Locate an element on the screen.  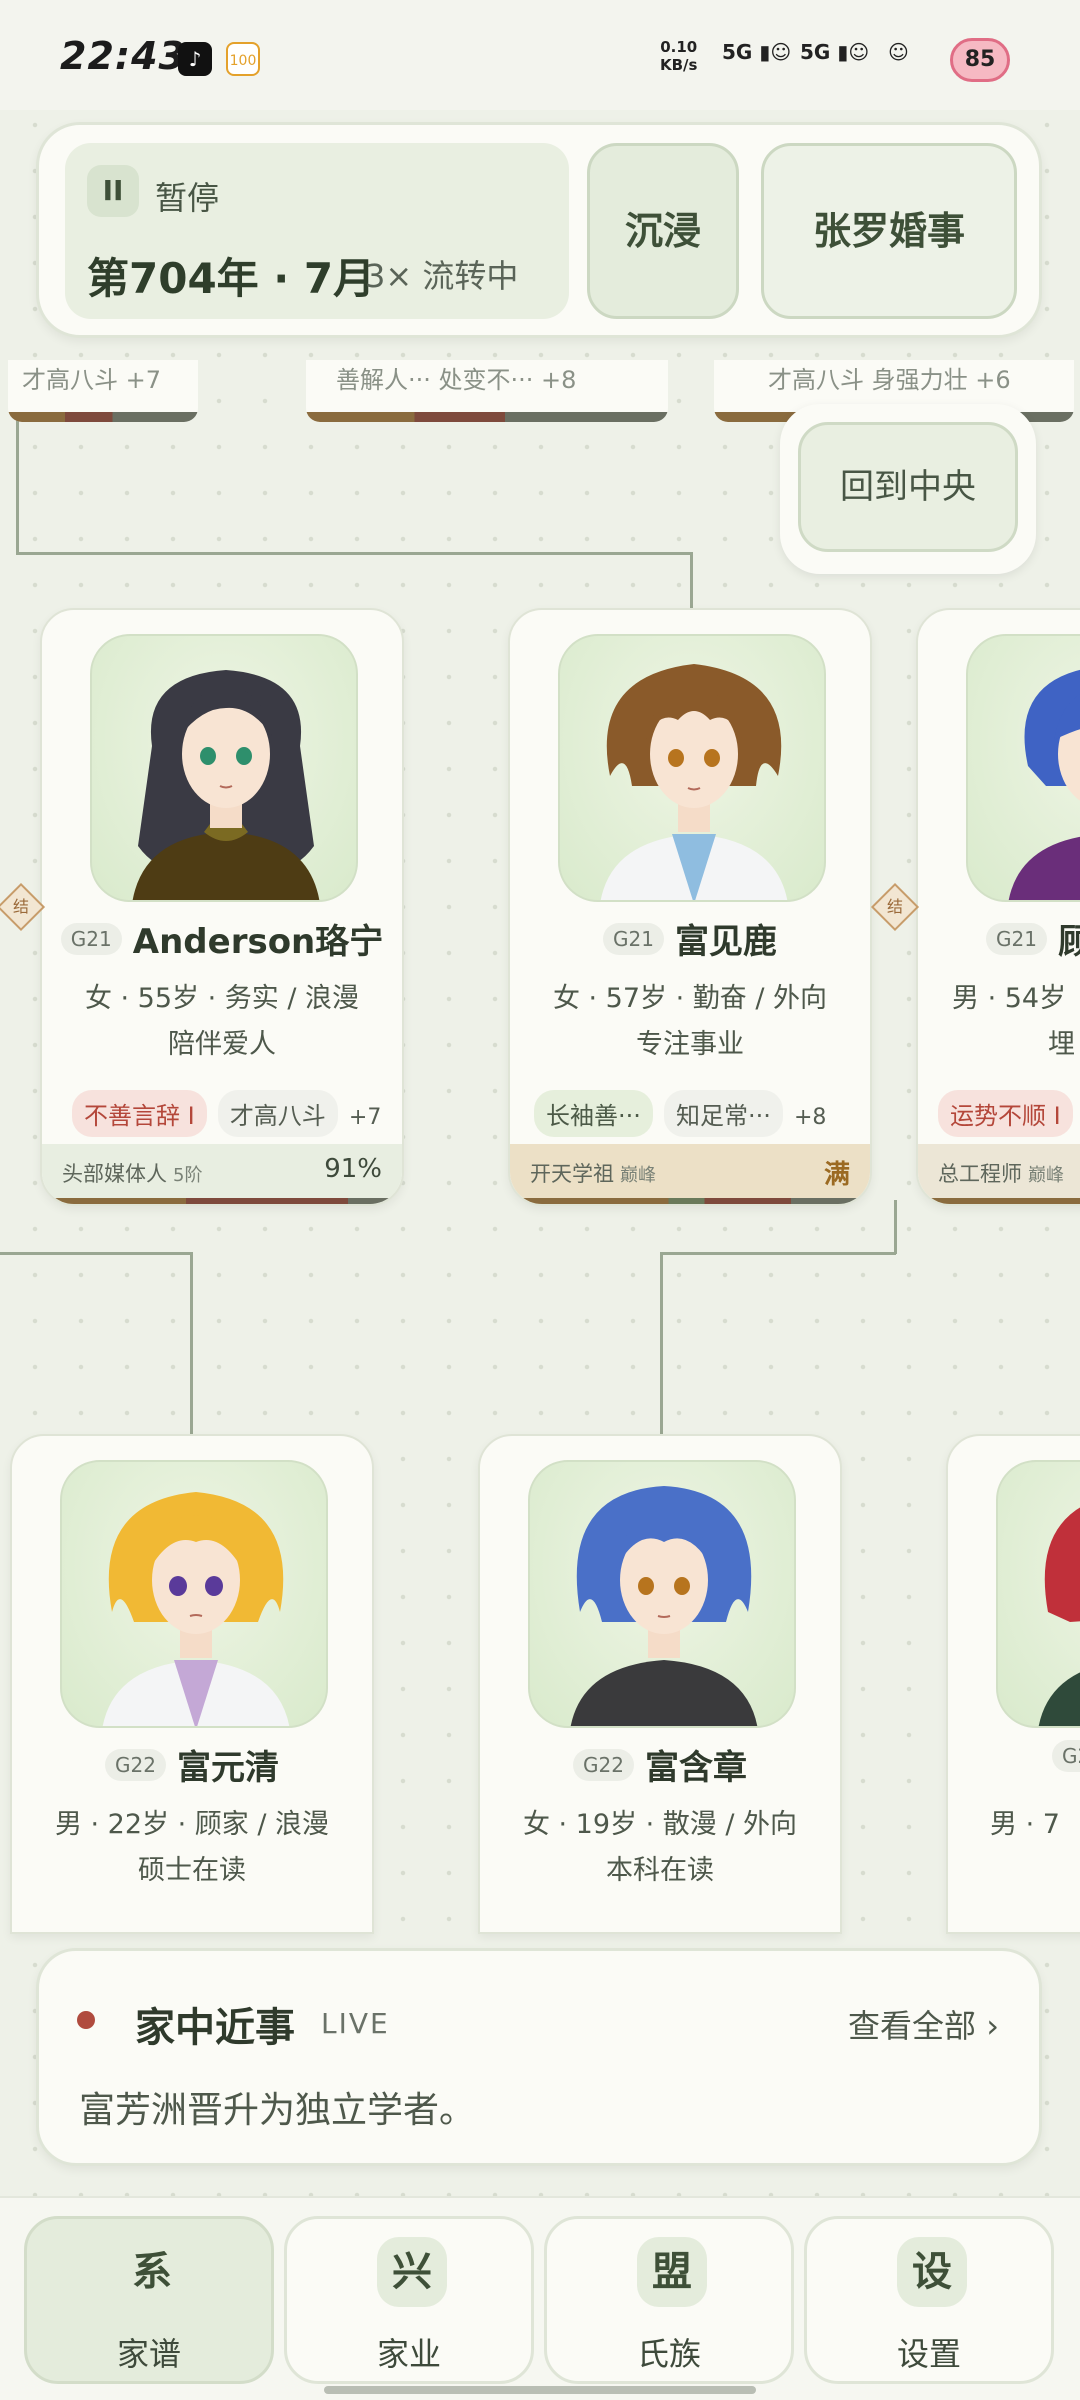
live-label: LIVE is located at coordinates (355, 2023).